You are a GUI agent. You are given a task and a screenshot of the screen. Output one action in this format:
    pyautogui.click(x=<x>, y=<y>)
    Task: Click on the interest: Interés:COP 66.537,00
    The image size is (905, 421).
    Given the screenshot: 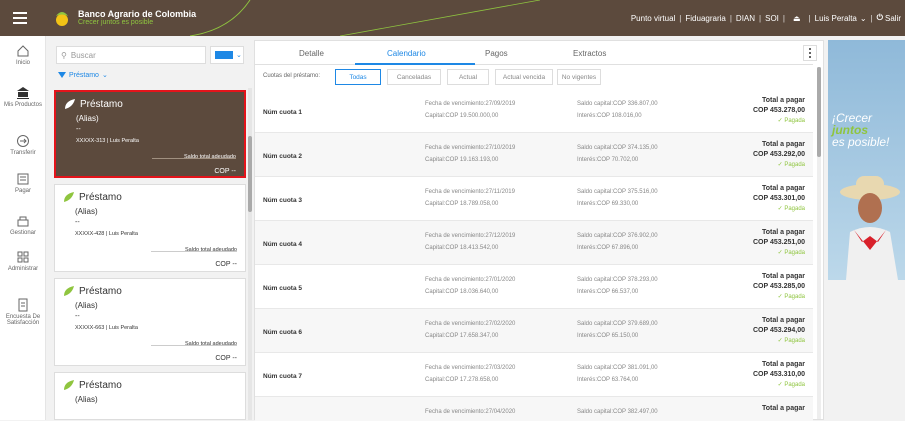 What is the action you would take?
    pyautogui.click(x=608, y=292)
    